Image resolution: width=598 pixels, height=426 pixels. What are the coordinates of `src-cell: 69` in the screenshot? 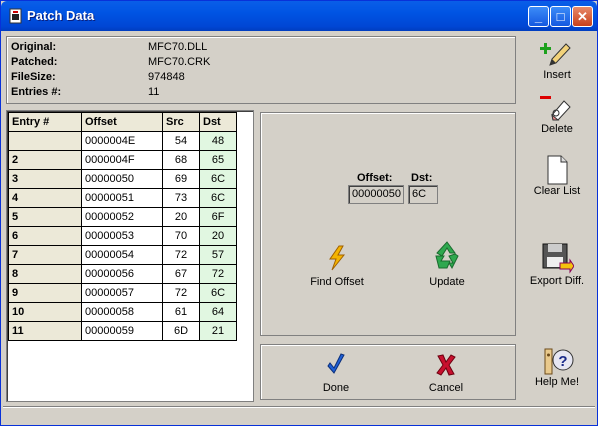 It's located at (181, 179).